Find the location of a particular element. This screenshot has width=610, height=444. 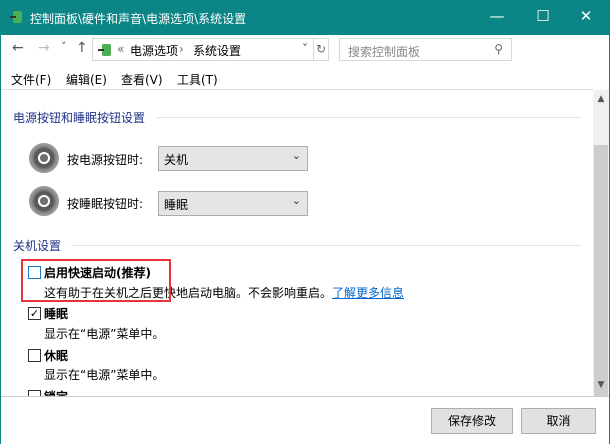

maximize-button: ☐ is located at coordinates (543, 16).